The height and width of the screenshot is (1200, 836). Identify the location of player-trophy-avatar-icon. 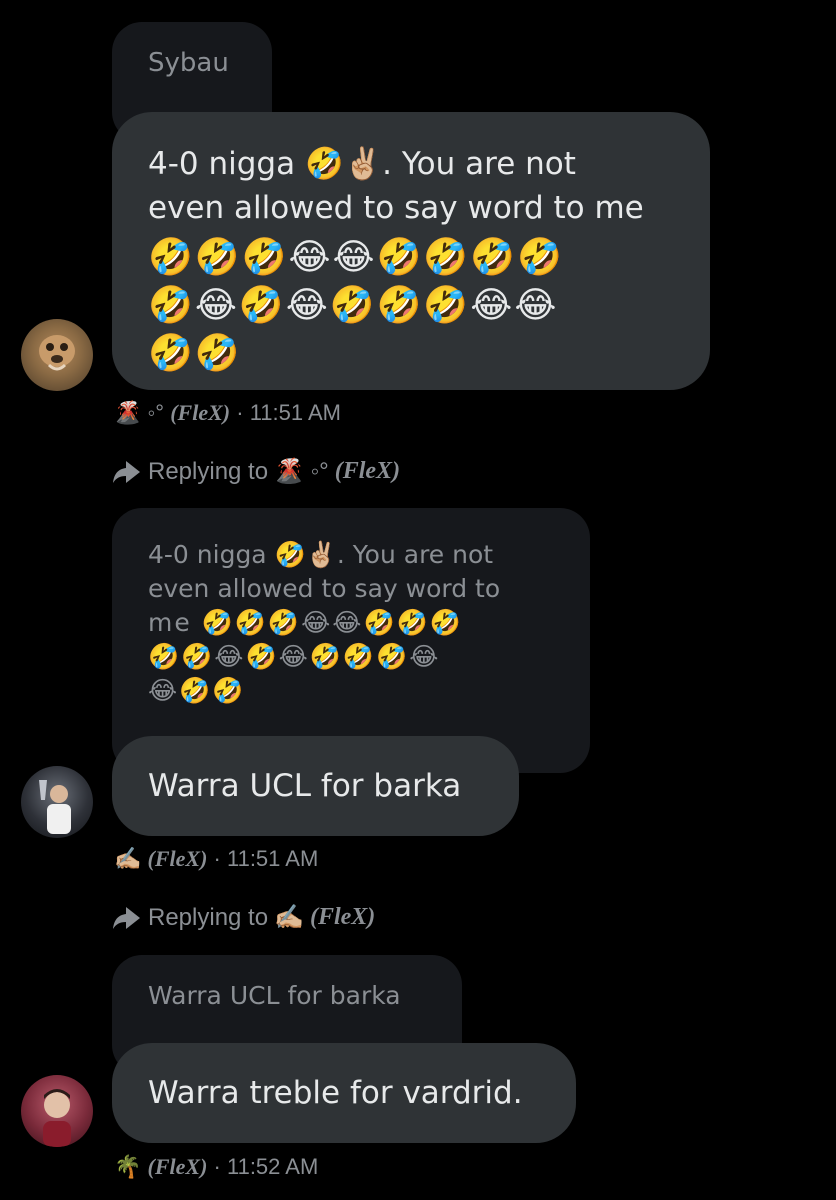
(55, 807).